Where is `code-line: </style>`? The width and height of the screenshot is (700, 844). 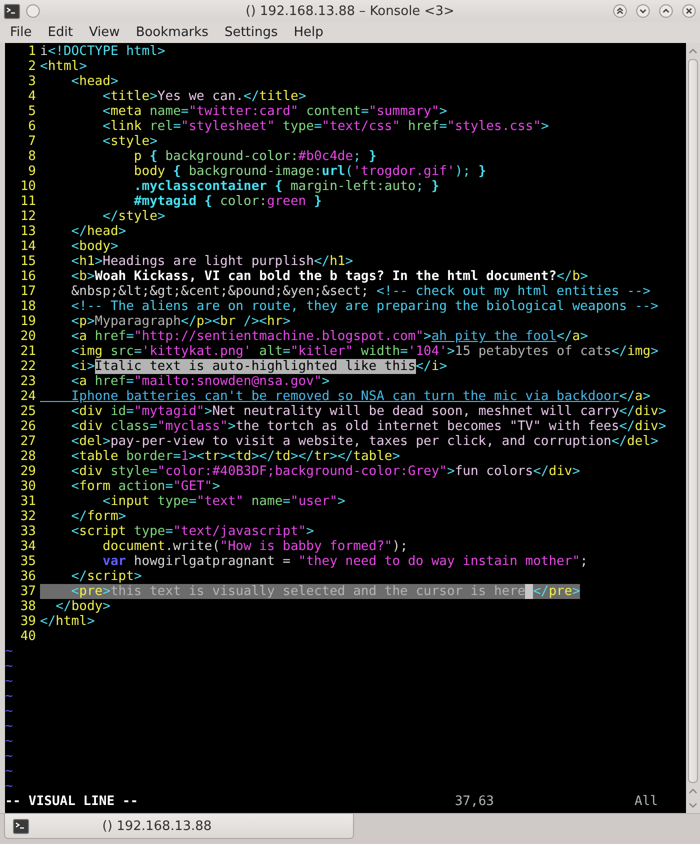 code-line: </style> is located at coordinates (134, 216).